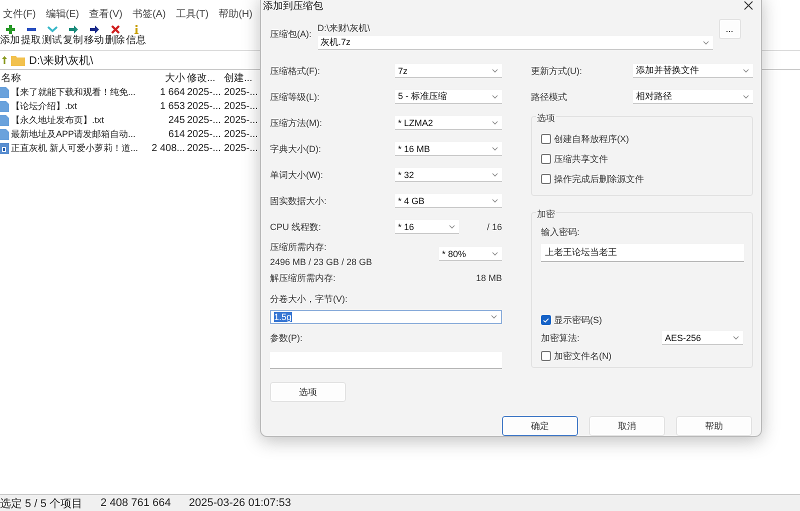  I want to click on table-cell-text: 614, so click(176, 134).